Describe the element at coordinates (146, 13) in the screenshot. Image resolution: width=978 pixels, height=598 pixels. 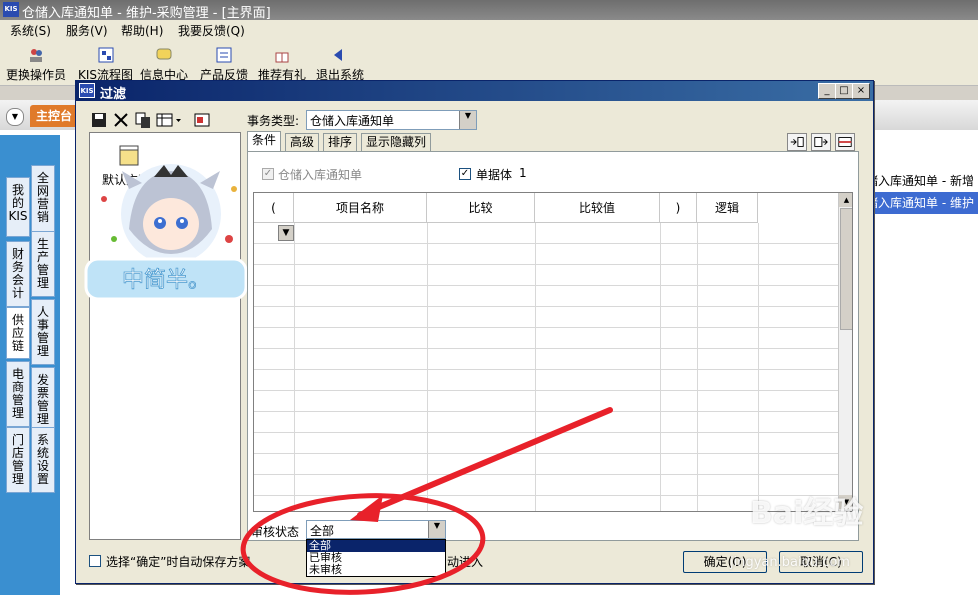
I see `app-title: 仓储入库通知单 - 维护-采购管理 - [主界面]` at that location.